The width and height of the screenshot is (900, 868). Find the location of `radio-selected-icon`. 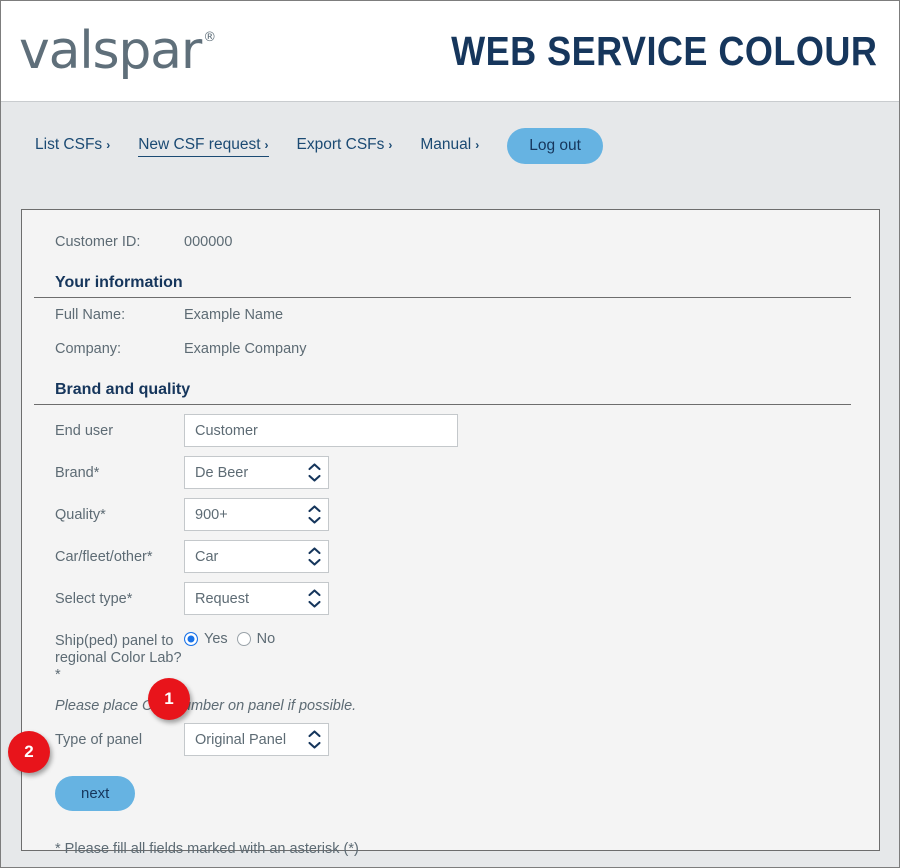

radio-selected-icon is located at coordinates (191, 639).